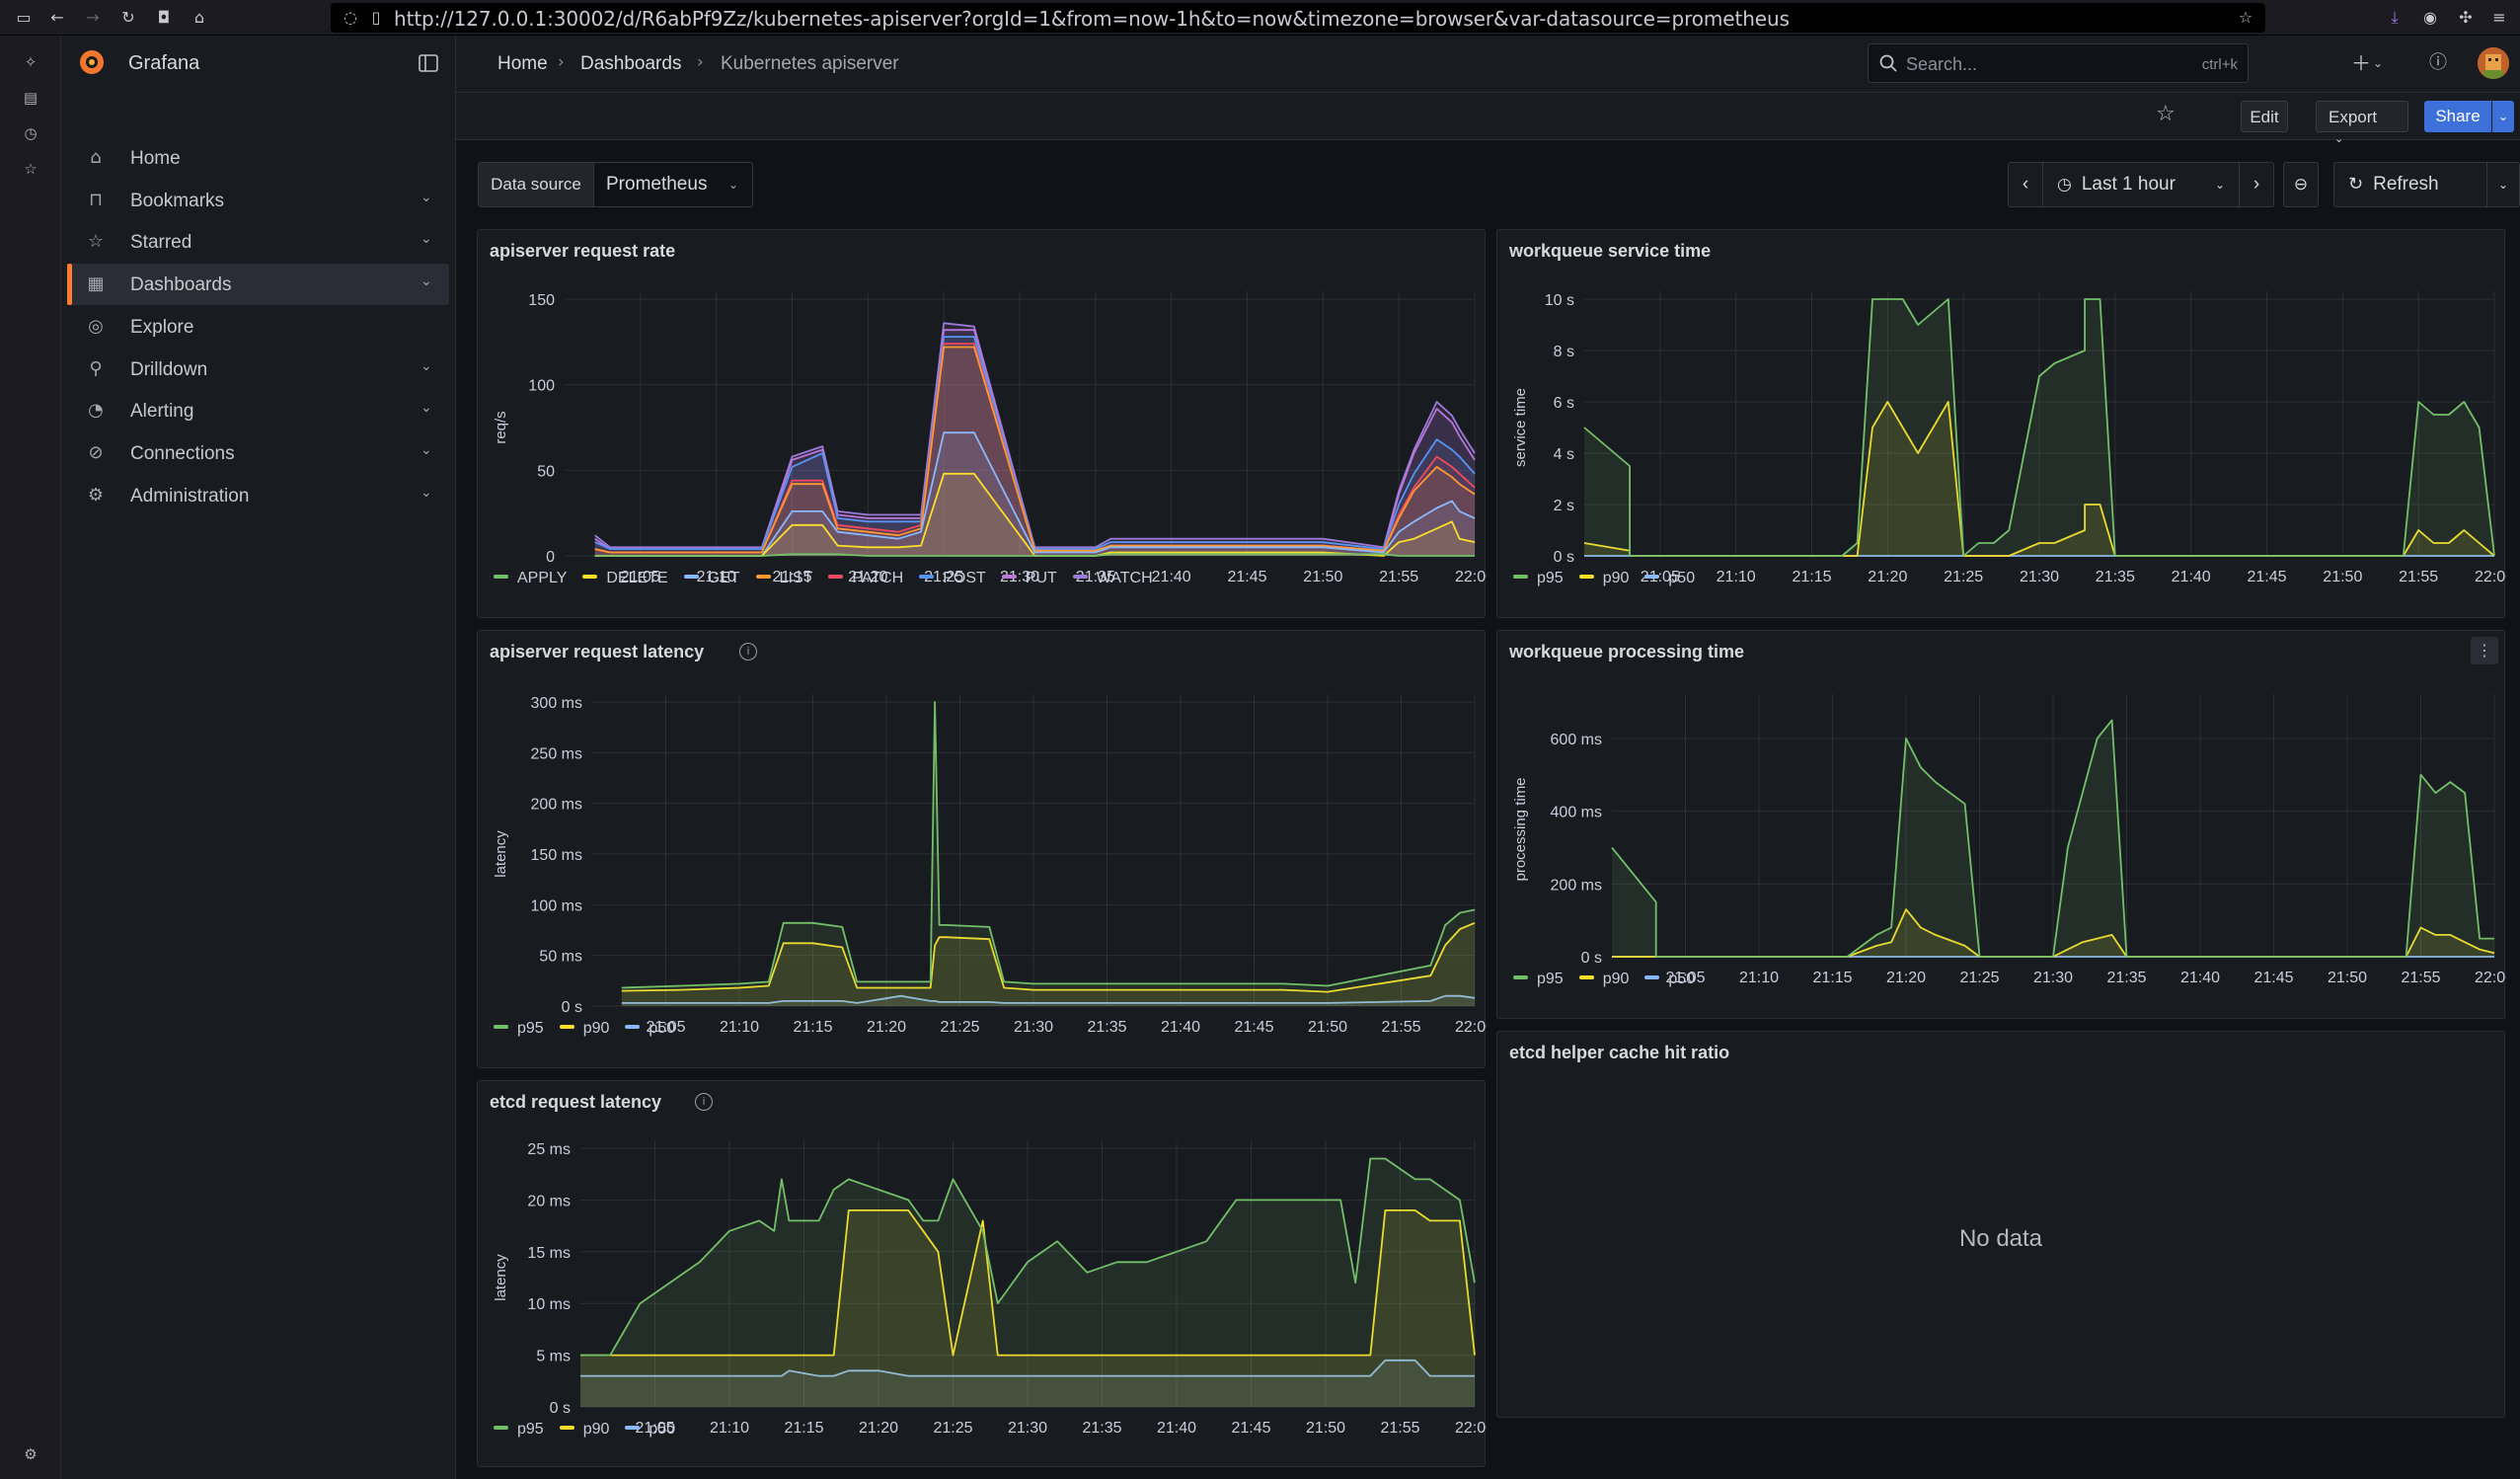  Describe the element at coordinates (2362, 123) in the screenshot. I see `export-button: Export ⌄` at that location.